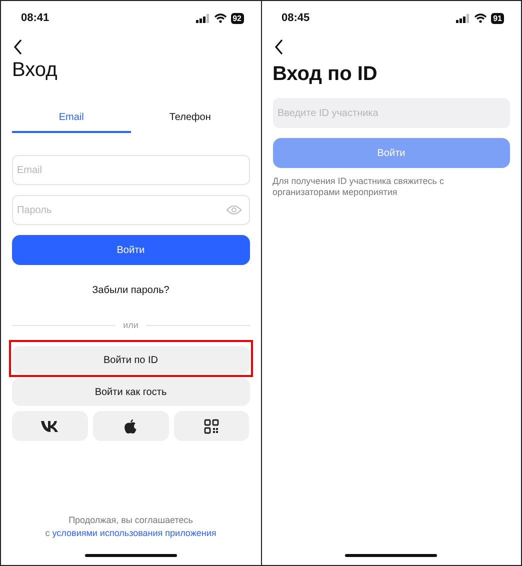  I want to click on tab: Телефон, so click(190, 118).